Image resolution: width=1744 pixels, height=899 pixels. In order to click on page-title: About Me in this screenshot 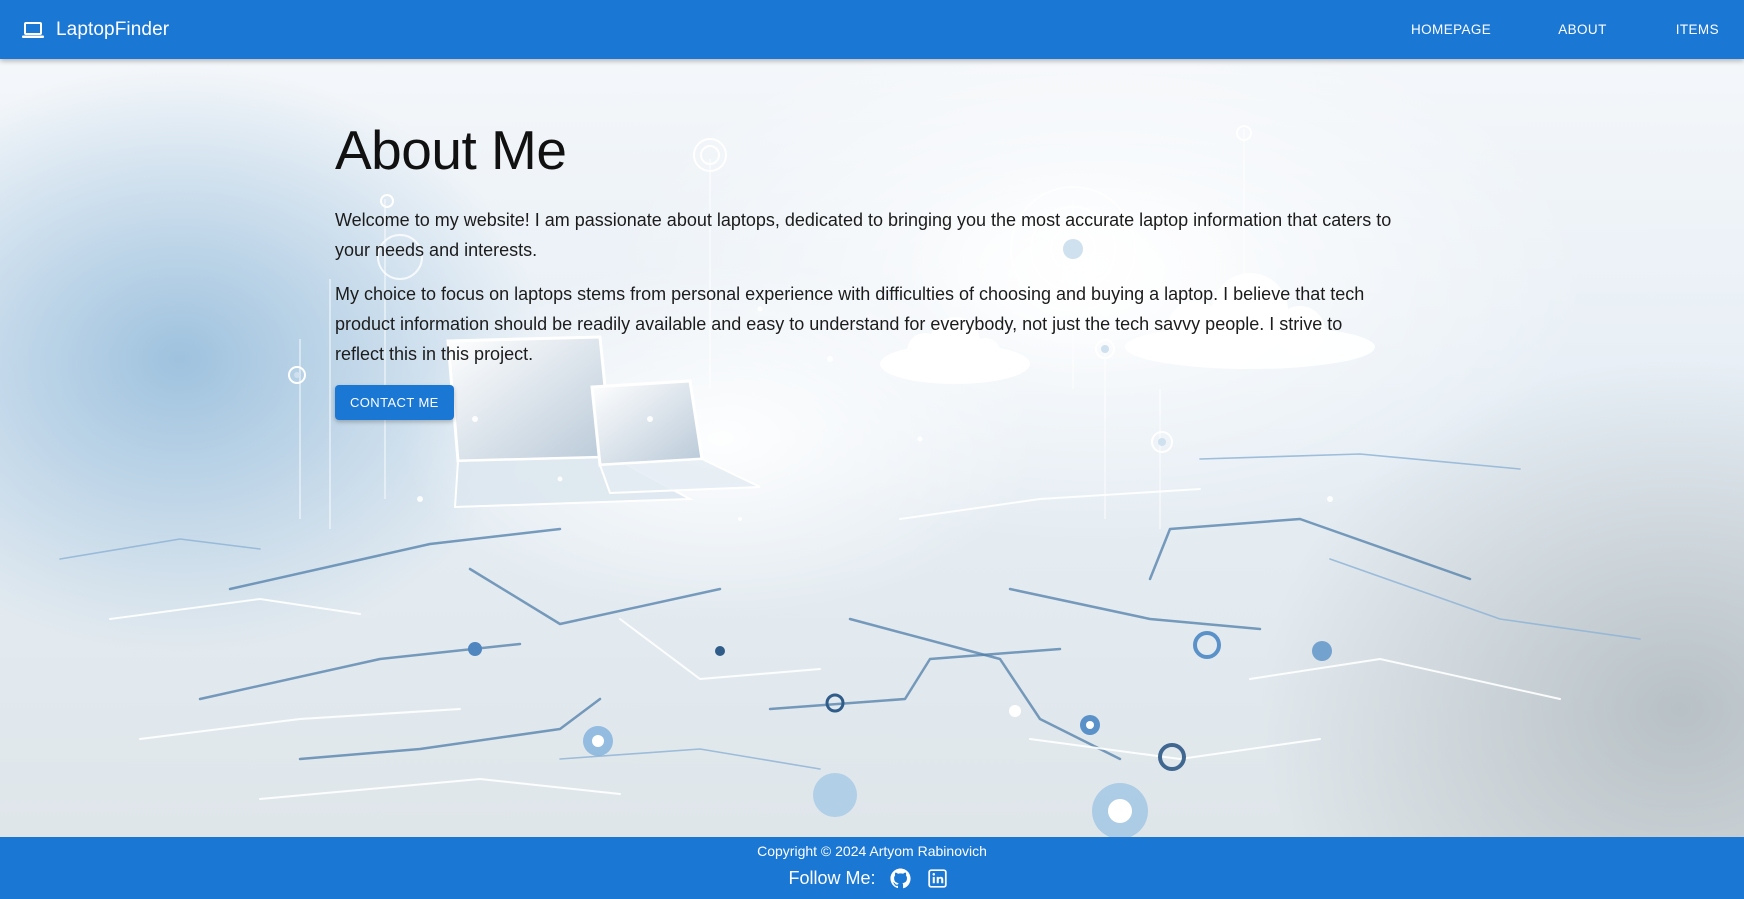, I will do `click(451, 150)`.